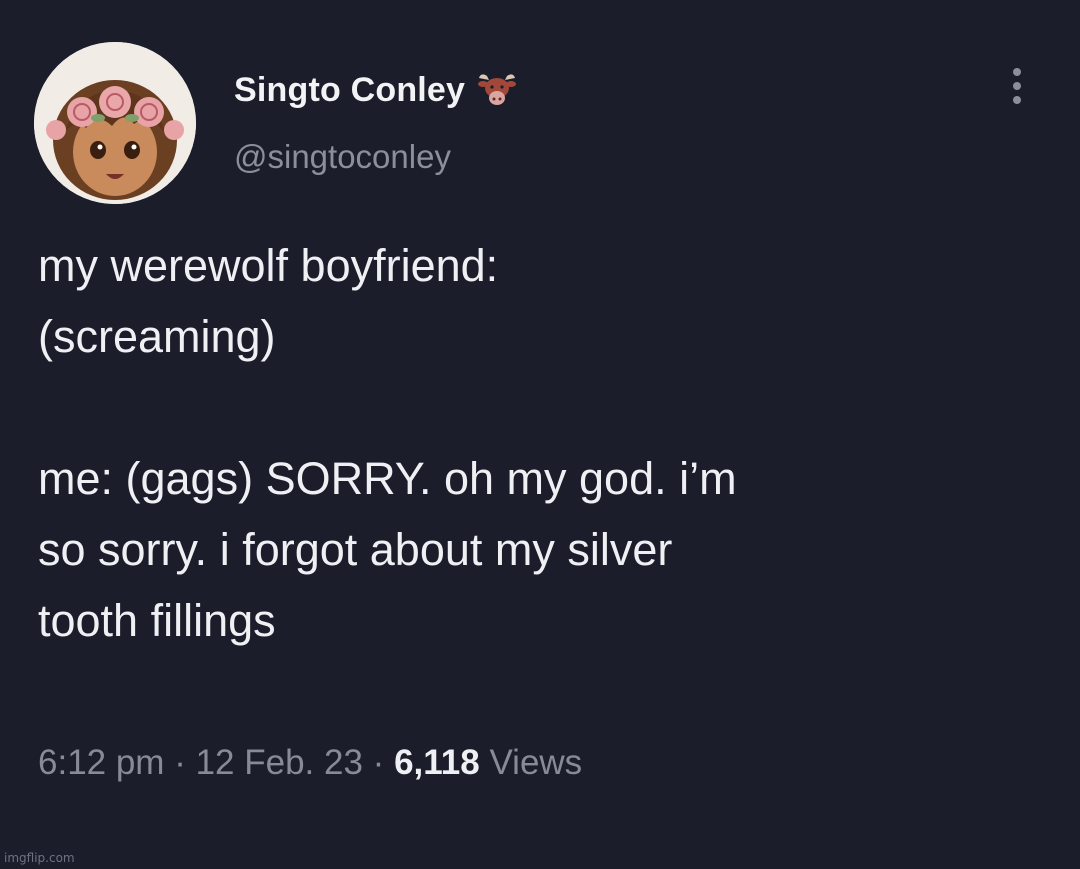  I want to click on tweet-meta: 6:12 pm · 12 Feb. 23 · 6,118 Views, so click(310, 763).